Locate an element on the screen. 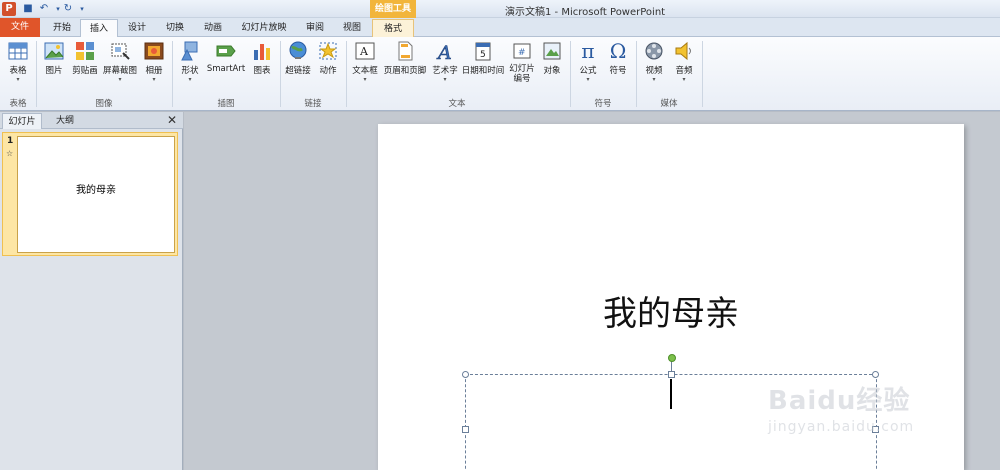 Image resolution: width=1000 pixels, height=470 pixels. insert-album-button: 相册 ▾ is located at coordinates (154, 62).